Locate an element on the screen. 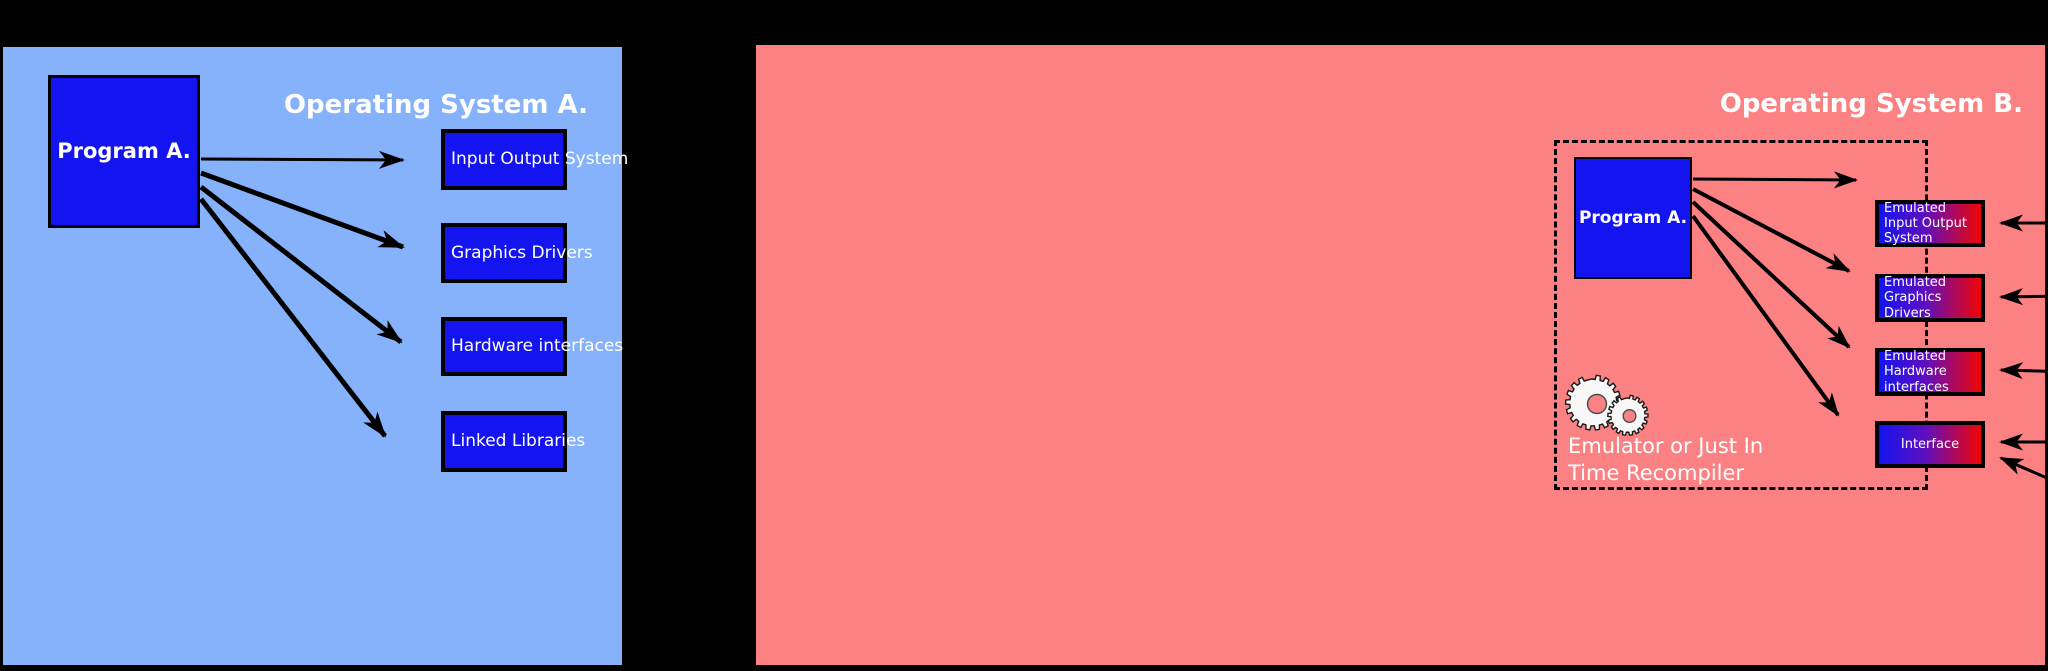 This screenshot has height=671, width=2048. graphics-drivers-block-a: Graphics Drivers is located at coordinates (517, 253).